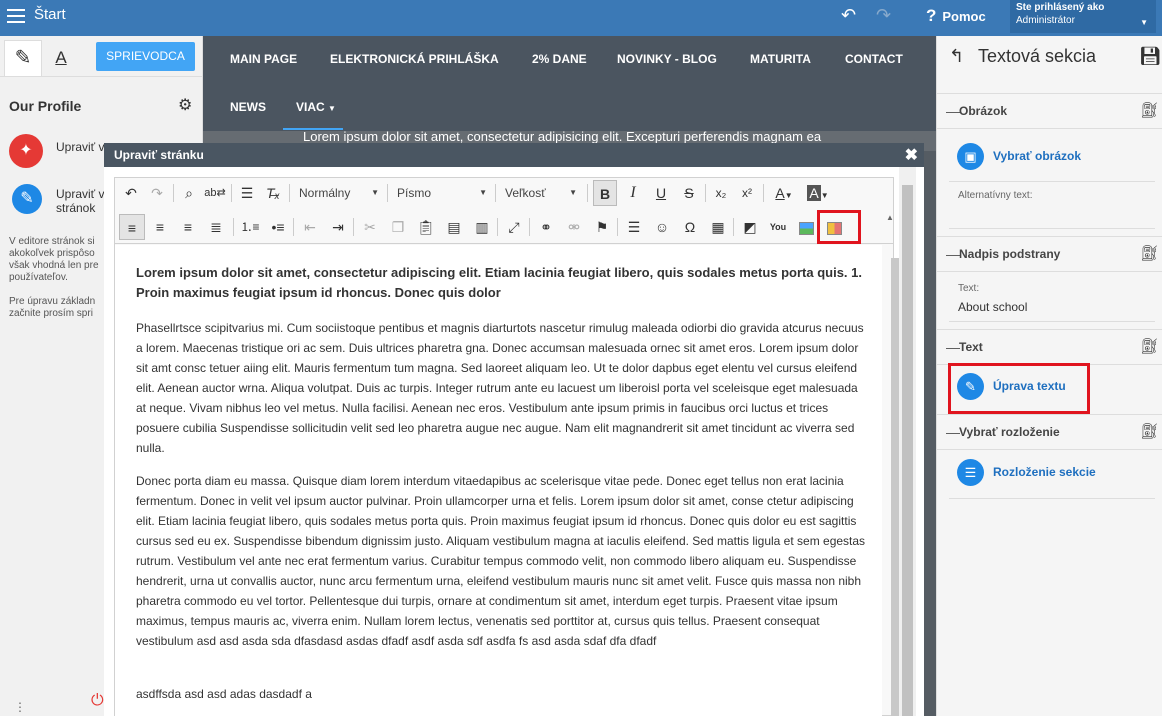 The height and width of the screenshot is (716, 1162). What do you see at coordinates (602, 227) in the screenshot?
I see `anchor-flag-icon: ⚑` at bounding box center [602, 227].